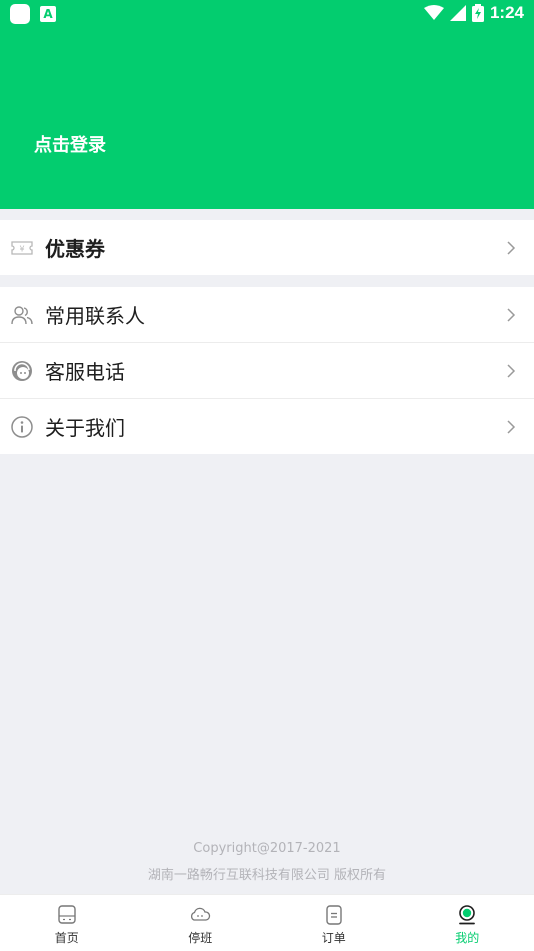 Image resolution: width=534 pixels, height=951 pixels. I want to click on contacts-icon, so click(22, 315).